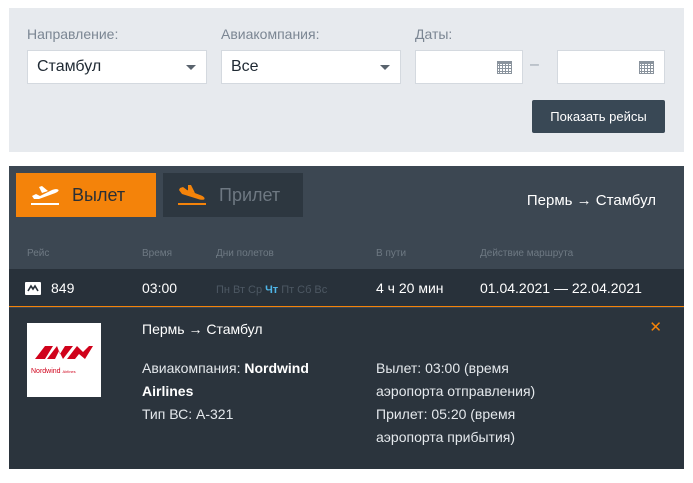  Describe the element at coordinates (63, 288) in the screenshot. I see `flight-number: 849` at that location.